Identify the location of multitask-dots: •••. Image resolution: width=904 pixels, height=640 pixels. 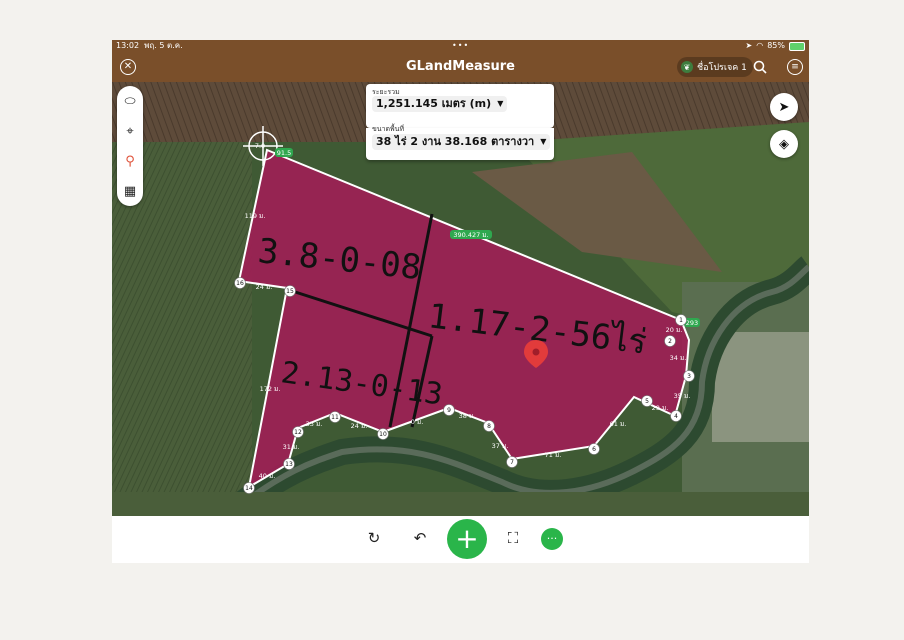
(460, 46).